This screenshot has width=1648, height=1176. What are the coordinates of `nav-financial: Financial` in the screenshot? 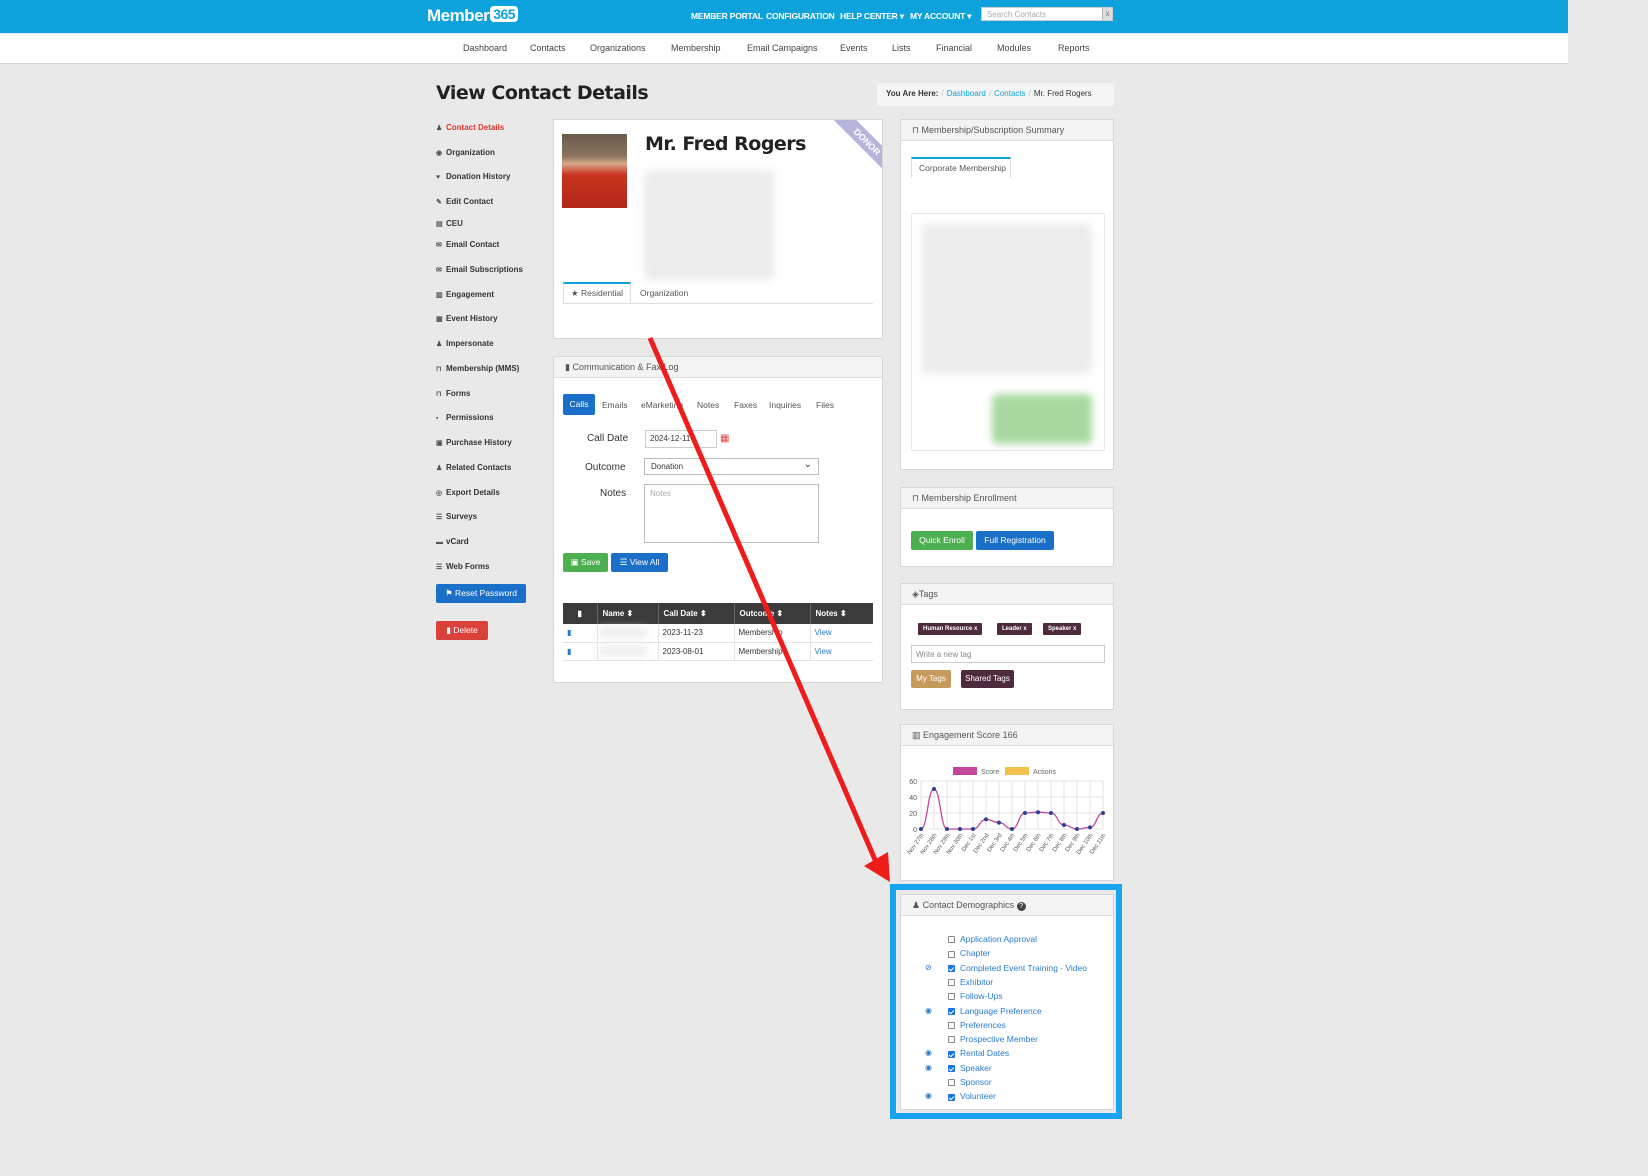 It's located at (954, 48).